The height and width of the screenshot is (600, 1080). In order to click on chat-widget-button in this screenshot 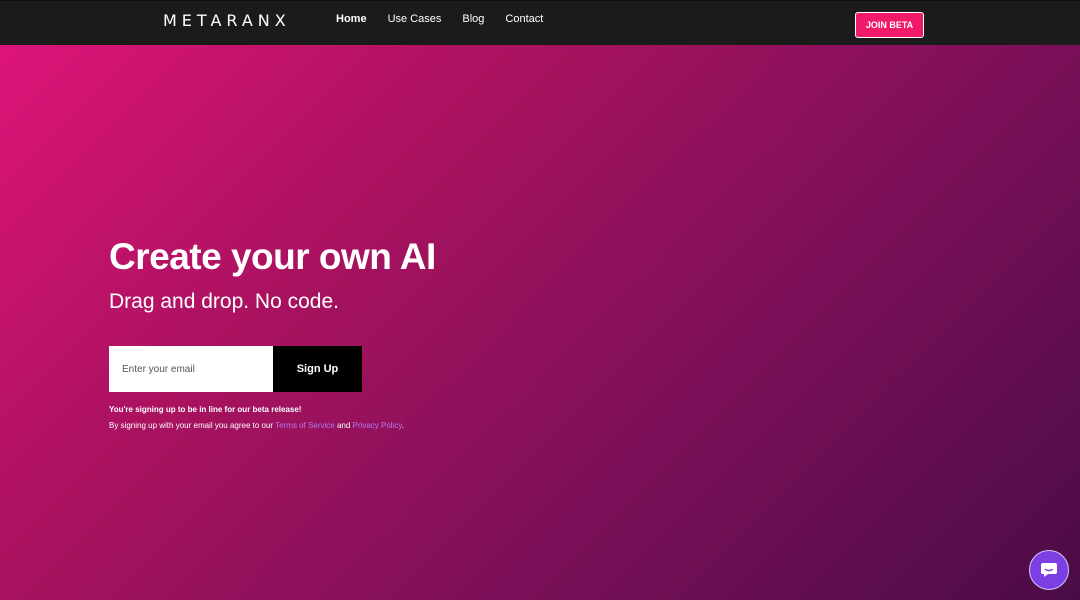, I will do `click(1049, 570)`.